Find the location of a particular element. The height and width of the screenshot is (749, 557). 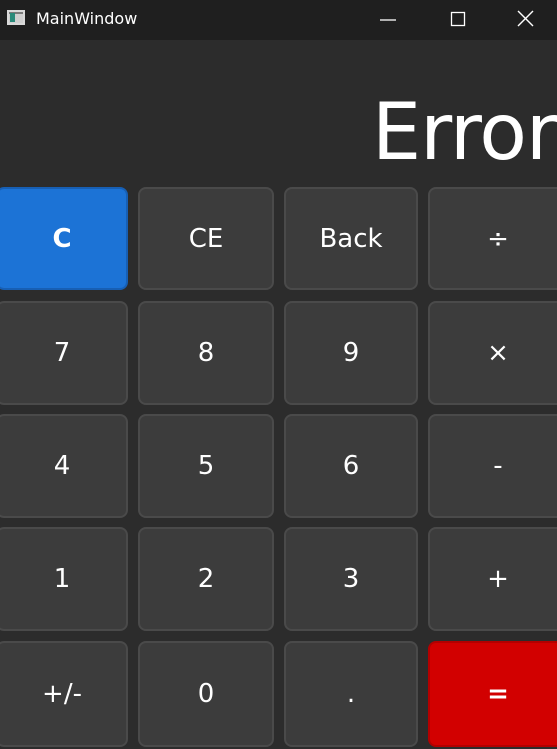

digit-1-button: 1 is located at coordinates (64, 579).